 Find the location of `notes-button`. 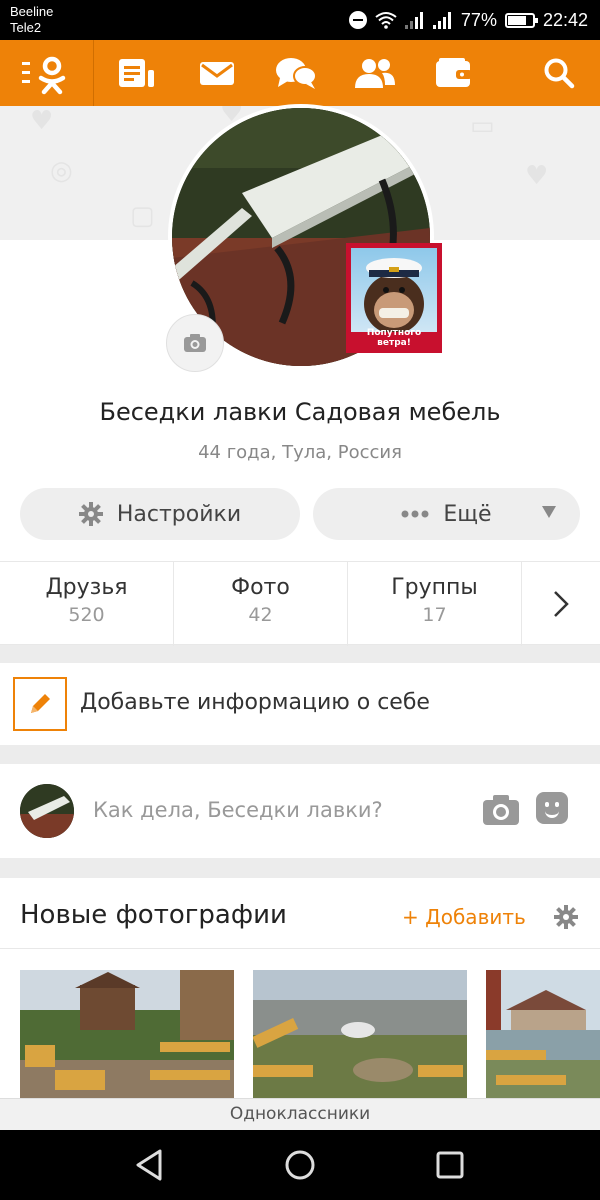

notes-button is located at coordinates (137, 73).